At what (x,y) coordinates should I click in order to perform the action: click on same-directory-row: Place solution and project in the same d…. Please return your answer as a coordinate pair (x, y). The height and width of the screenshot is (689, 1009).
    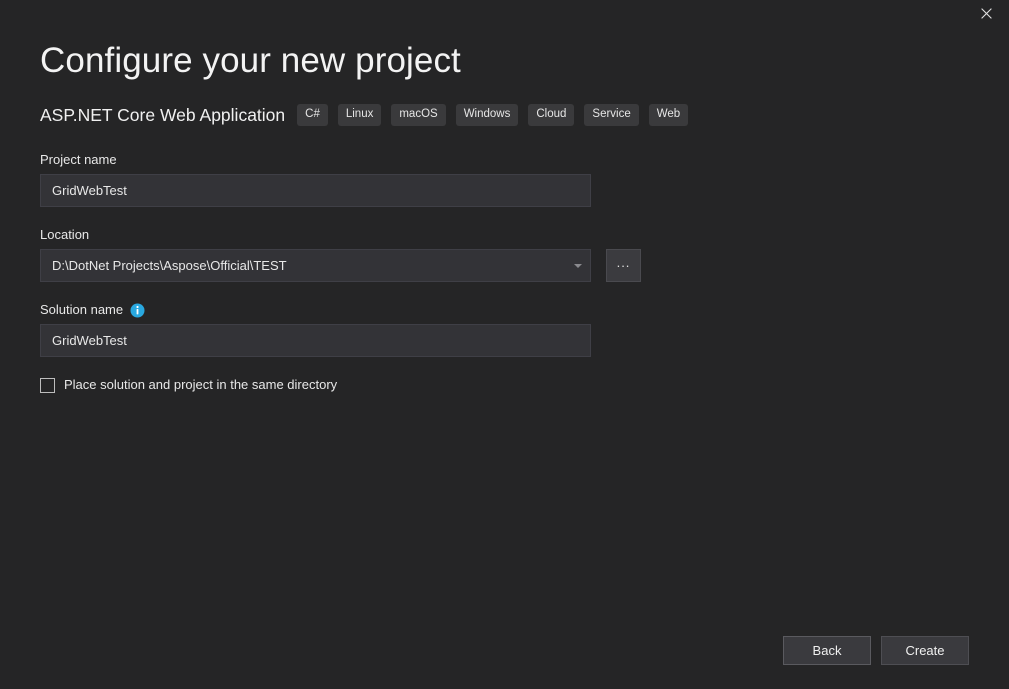
    Looking at the image, I should click on (188, 385).